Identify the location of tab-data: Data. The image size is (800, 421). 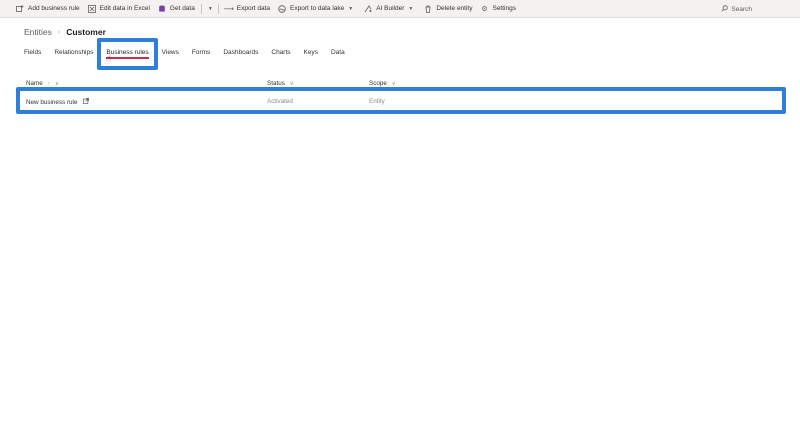
(338, 52).